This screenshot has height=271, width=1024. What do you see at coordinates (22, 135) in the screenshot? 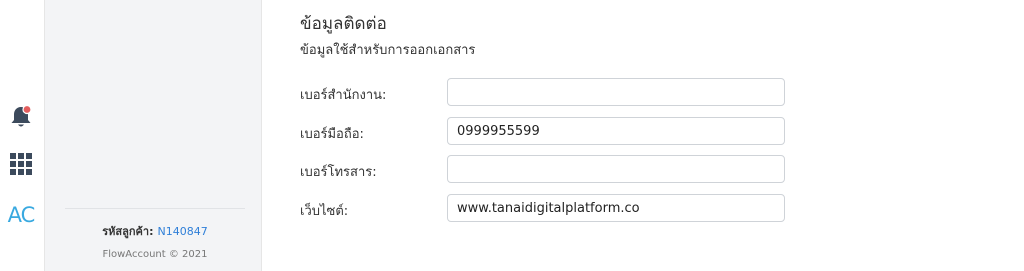
I see `left-rail: AC` at bounding box center [22, 135].